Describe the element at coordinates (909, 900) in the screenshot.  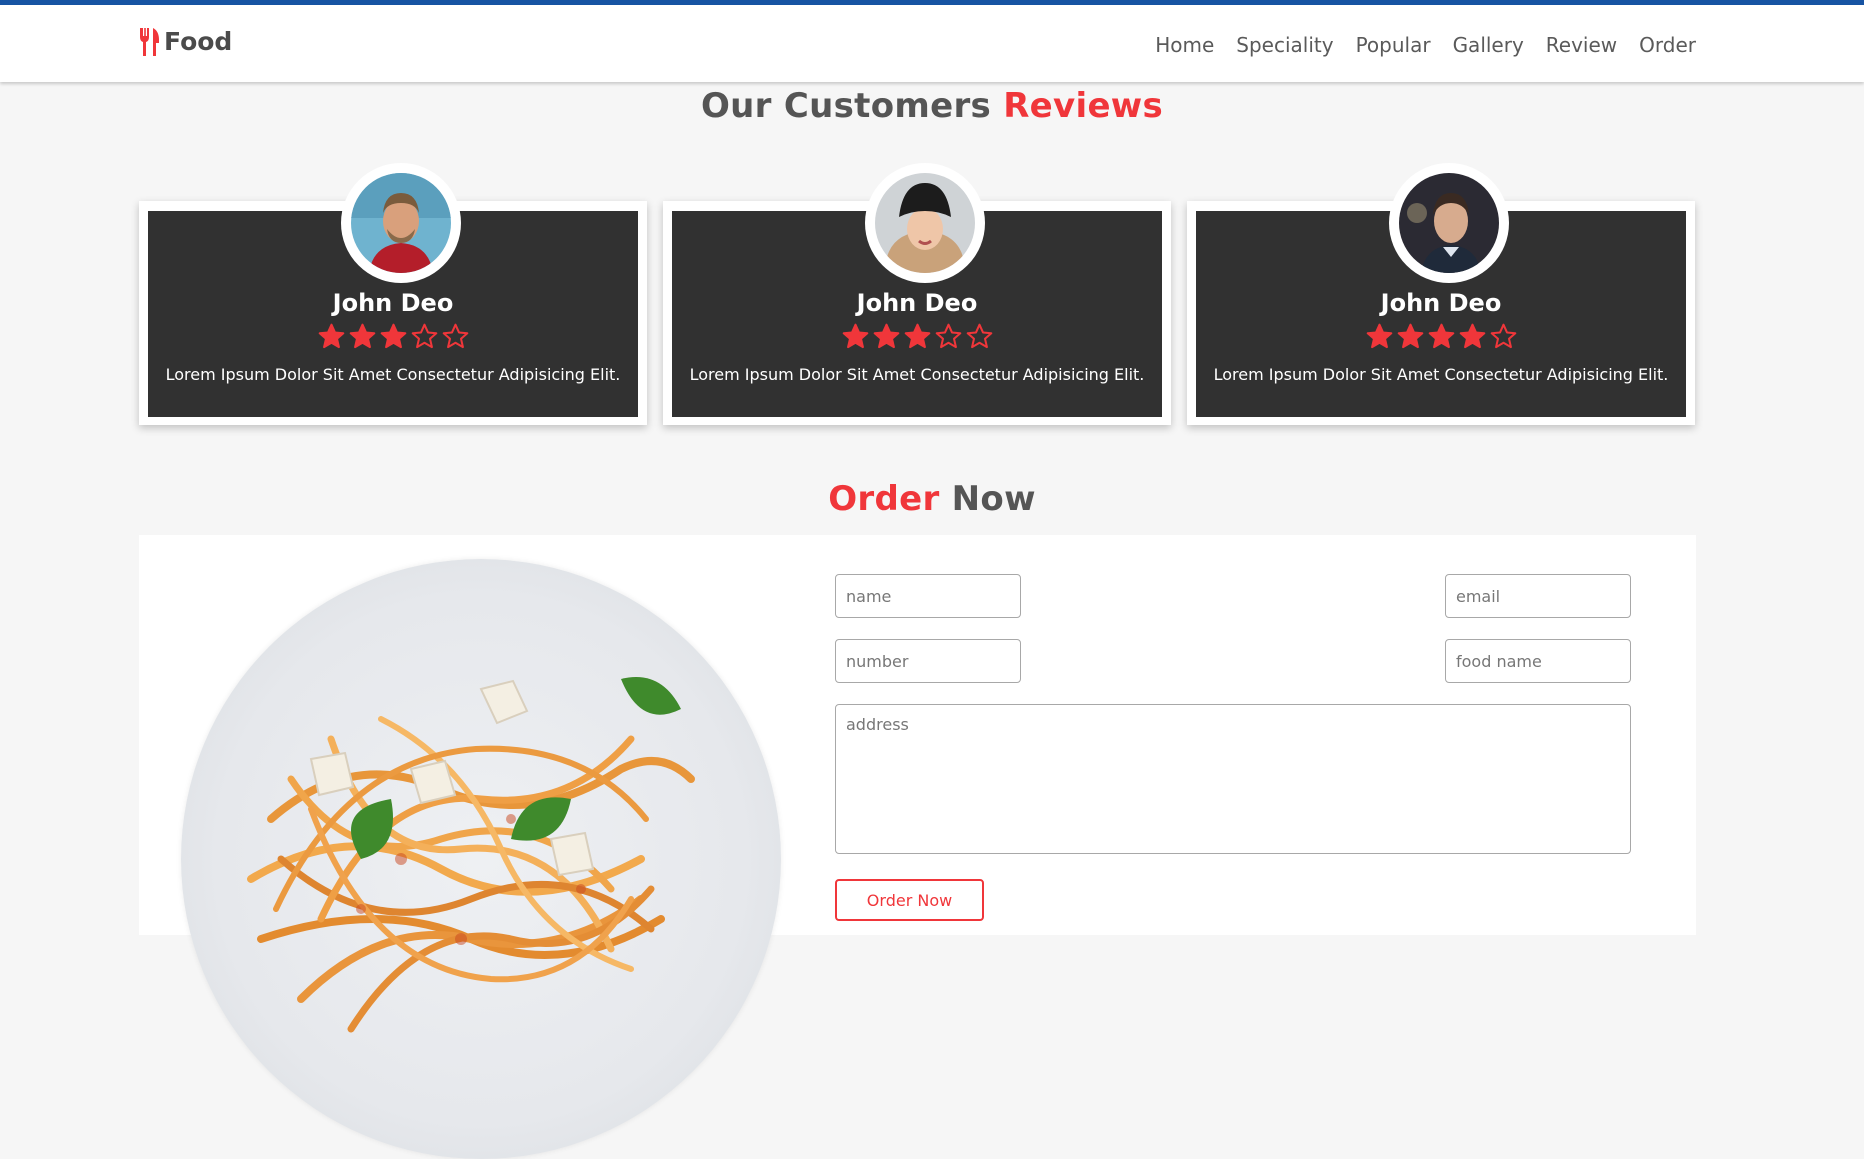
I see `order-now-button: Order Now` at that location.